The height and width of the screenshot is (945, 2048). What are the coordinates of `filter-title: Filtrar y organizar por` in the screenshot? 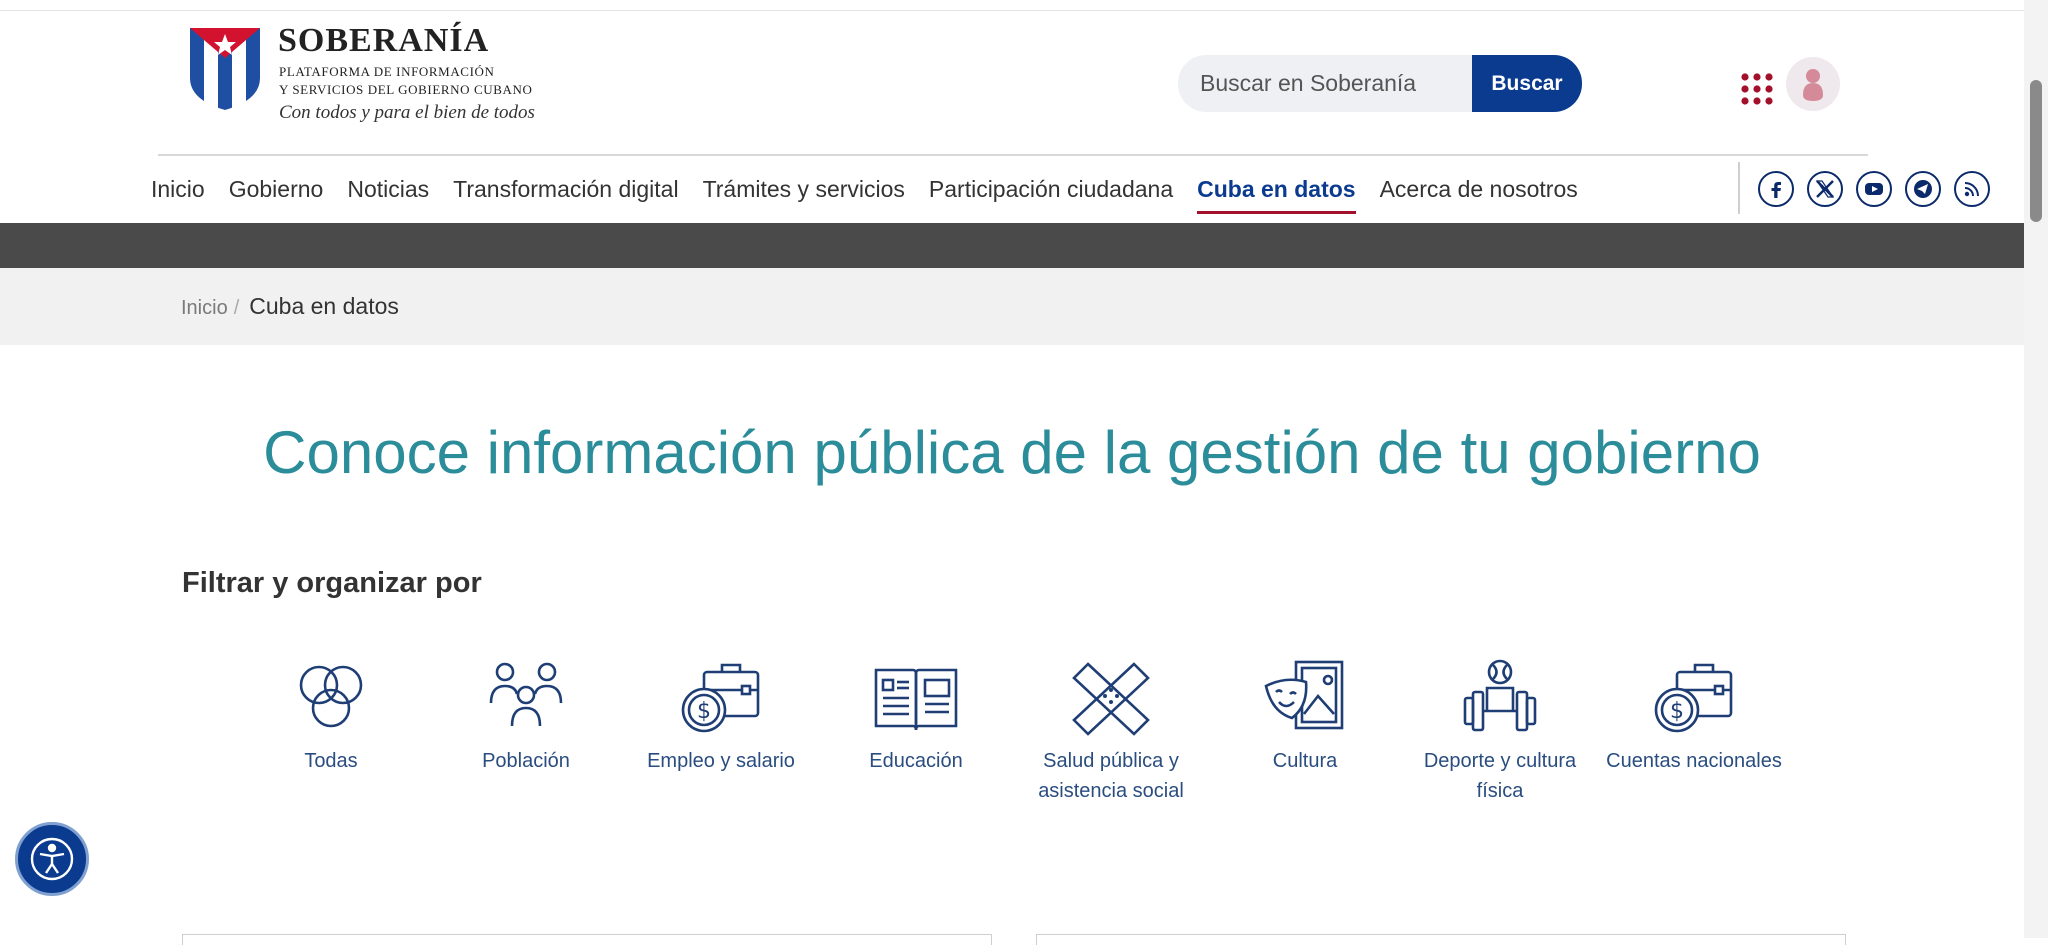 It's located at (332, 583).